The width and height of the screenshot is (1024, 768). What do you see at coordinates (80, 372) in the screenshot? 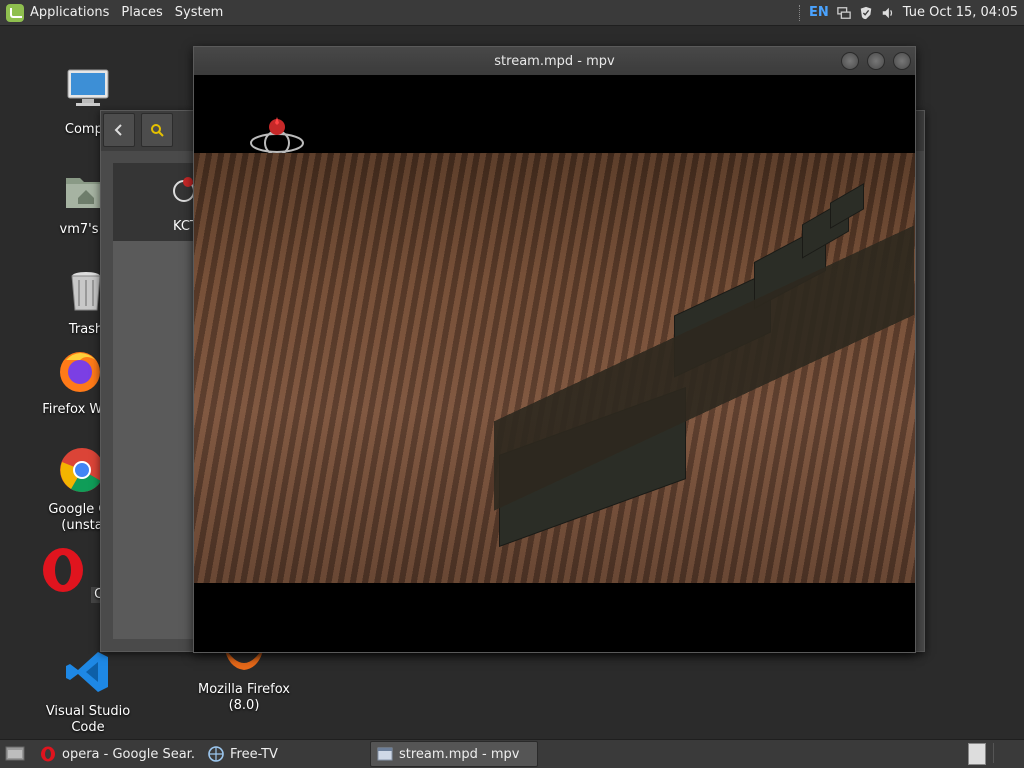
I see `firefox-icon` at bounding box center [80, 372].